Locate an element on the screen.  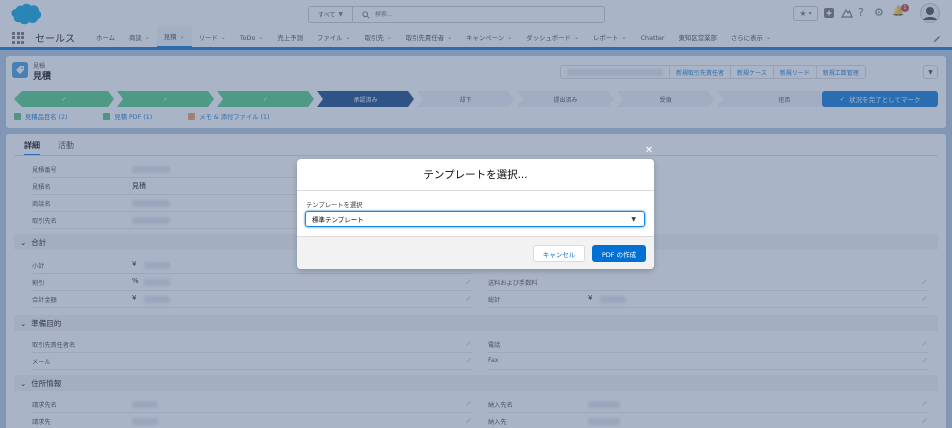
template-select-label: テンプレートを選択 is located at coordinates (334, 205).